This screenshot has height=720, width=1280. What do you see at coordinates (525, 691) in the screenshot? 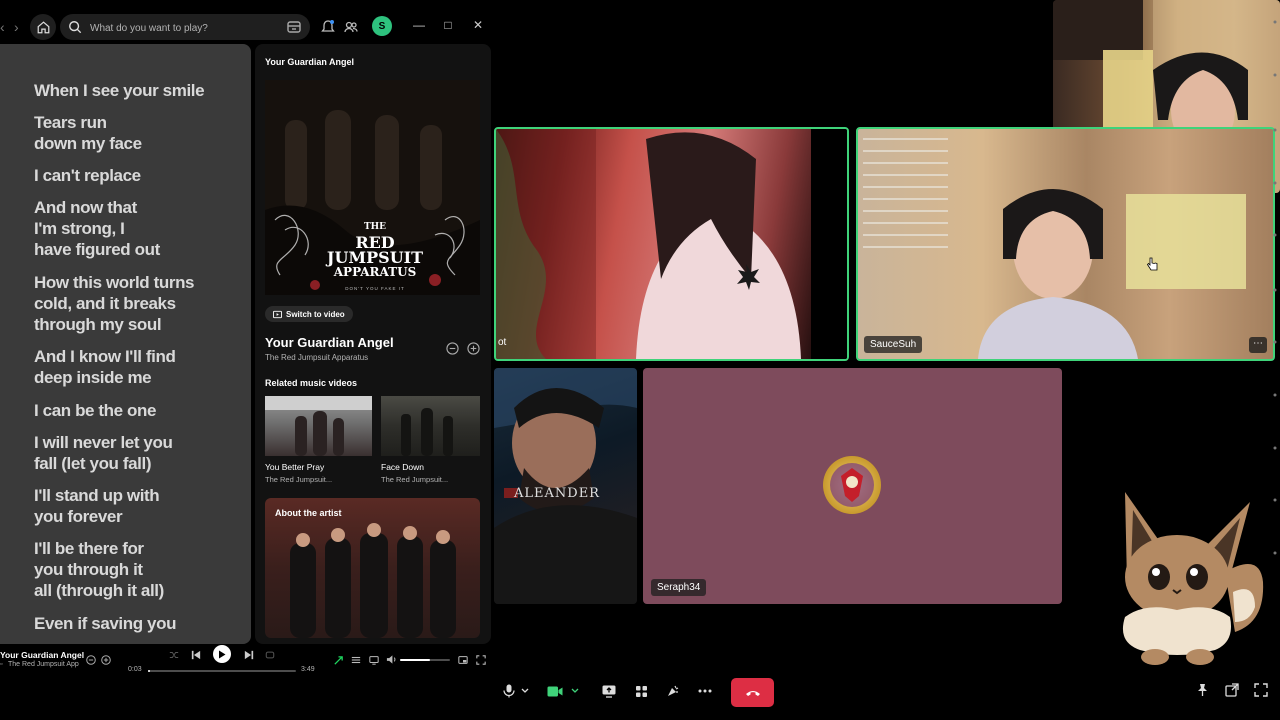
I see `audio-options-button` at bounding box center [525, 691].